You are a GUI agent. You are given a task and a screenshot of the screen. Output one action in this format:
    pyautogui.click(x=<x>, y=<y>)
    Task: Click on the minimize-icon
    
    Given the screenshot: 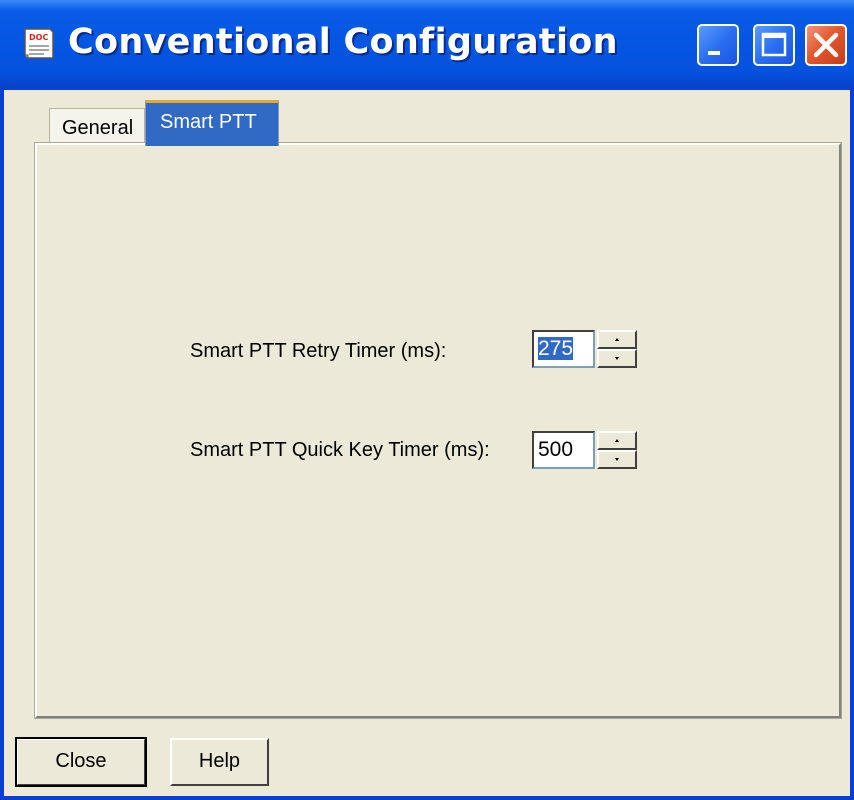 What is the action you would take?
    pyautogui.click(x=714, y=53)
    